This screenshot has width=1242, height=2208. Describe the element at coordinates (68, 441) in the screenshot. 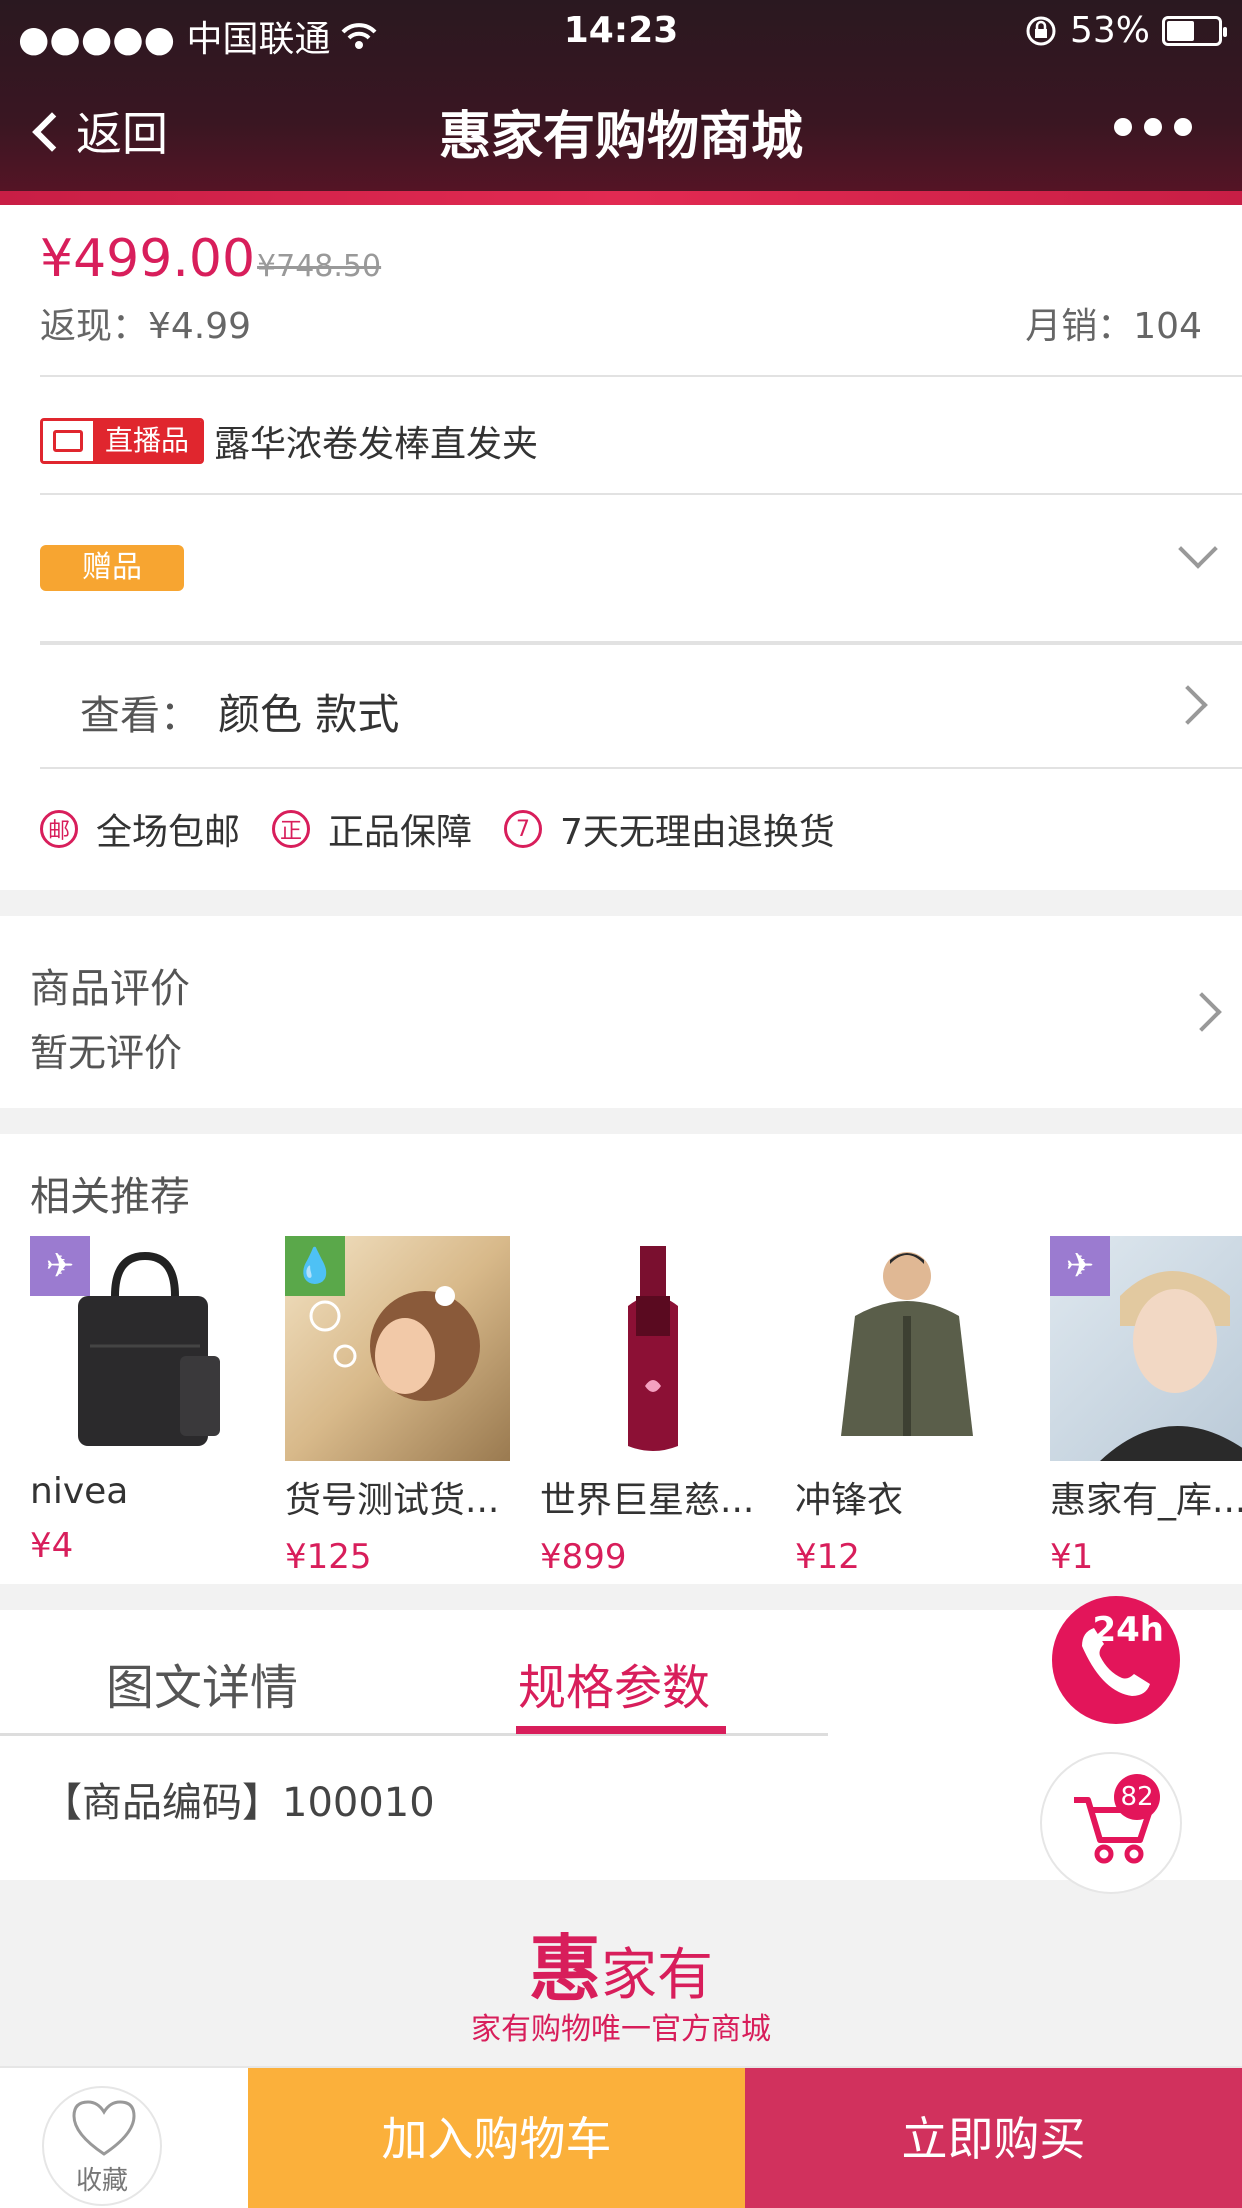

I see `tv-icon` at that location.